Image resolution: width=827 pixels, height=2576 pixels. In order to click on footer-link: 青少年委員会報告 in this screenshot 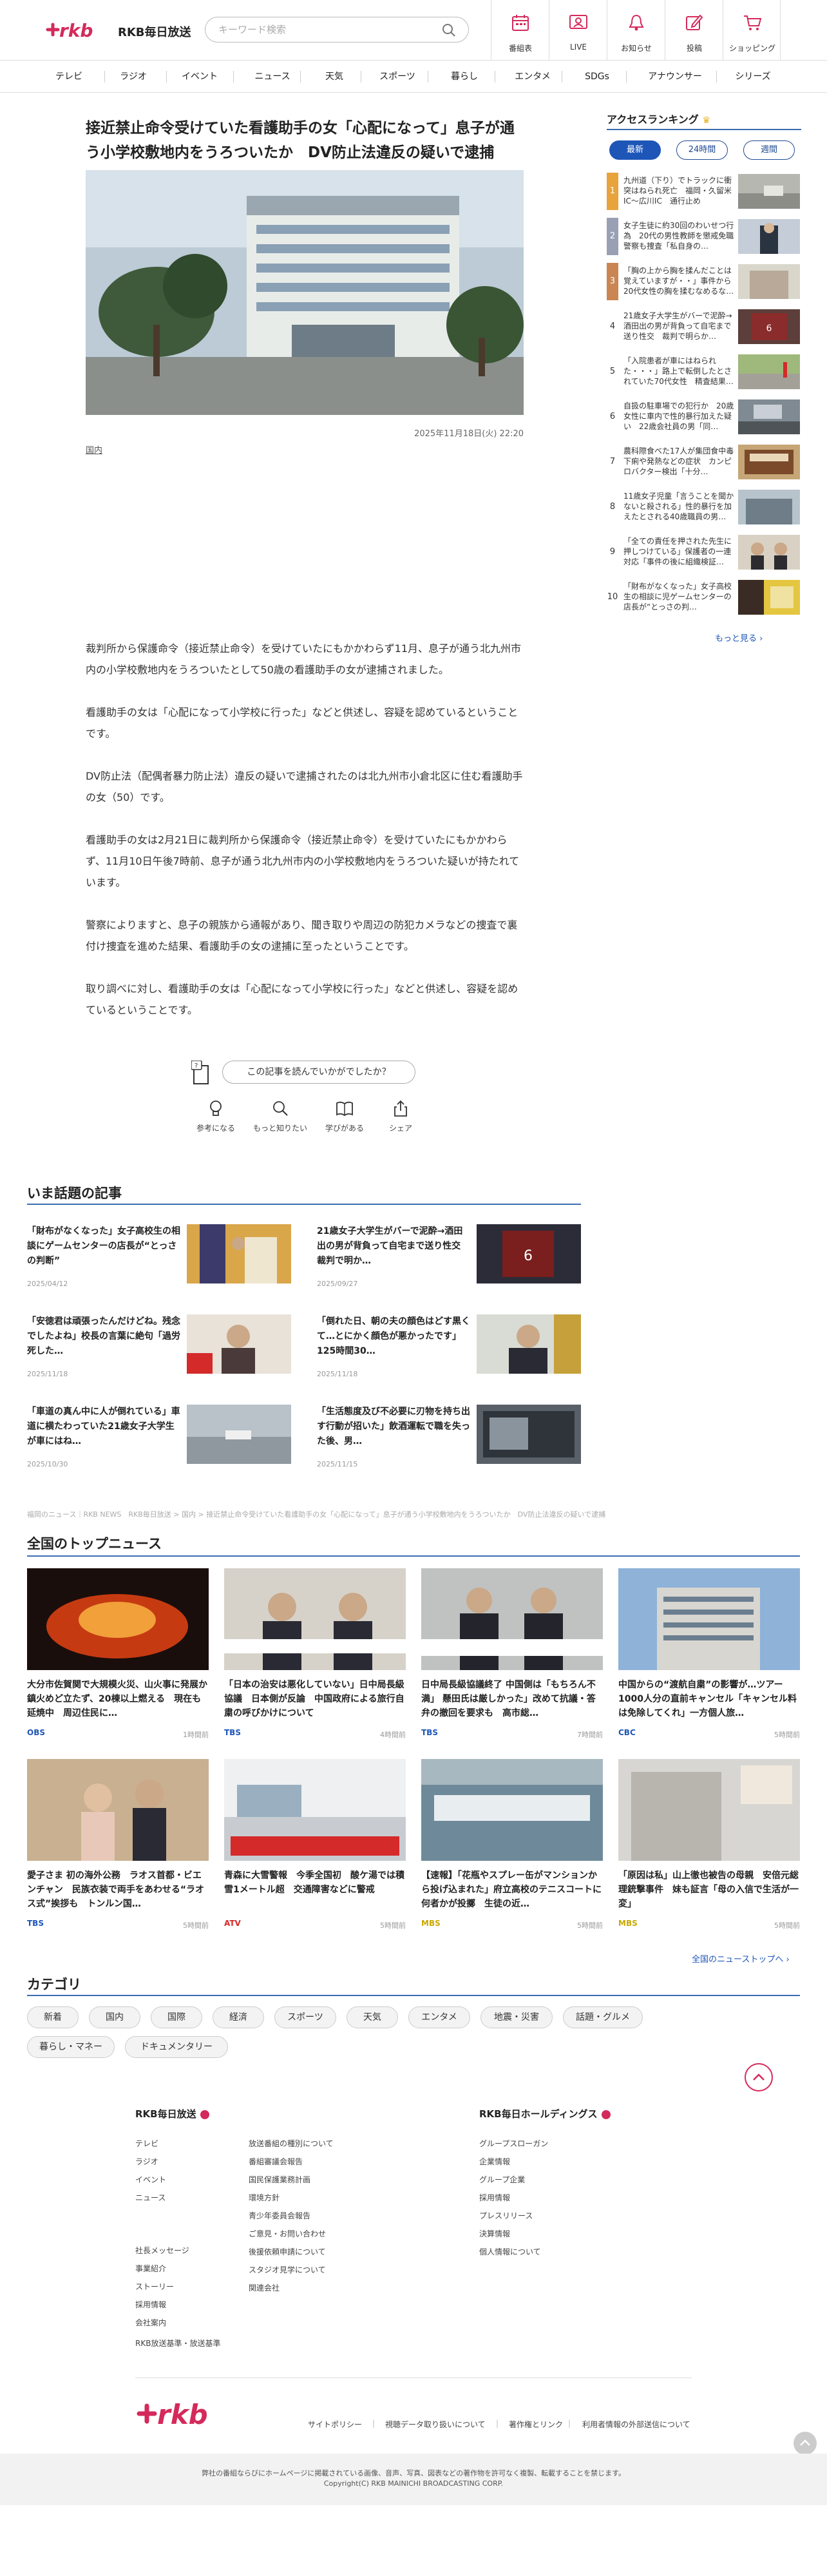, I will do `click(279, 2216)`.